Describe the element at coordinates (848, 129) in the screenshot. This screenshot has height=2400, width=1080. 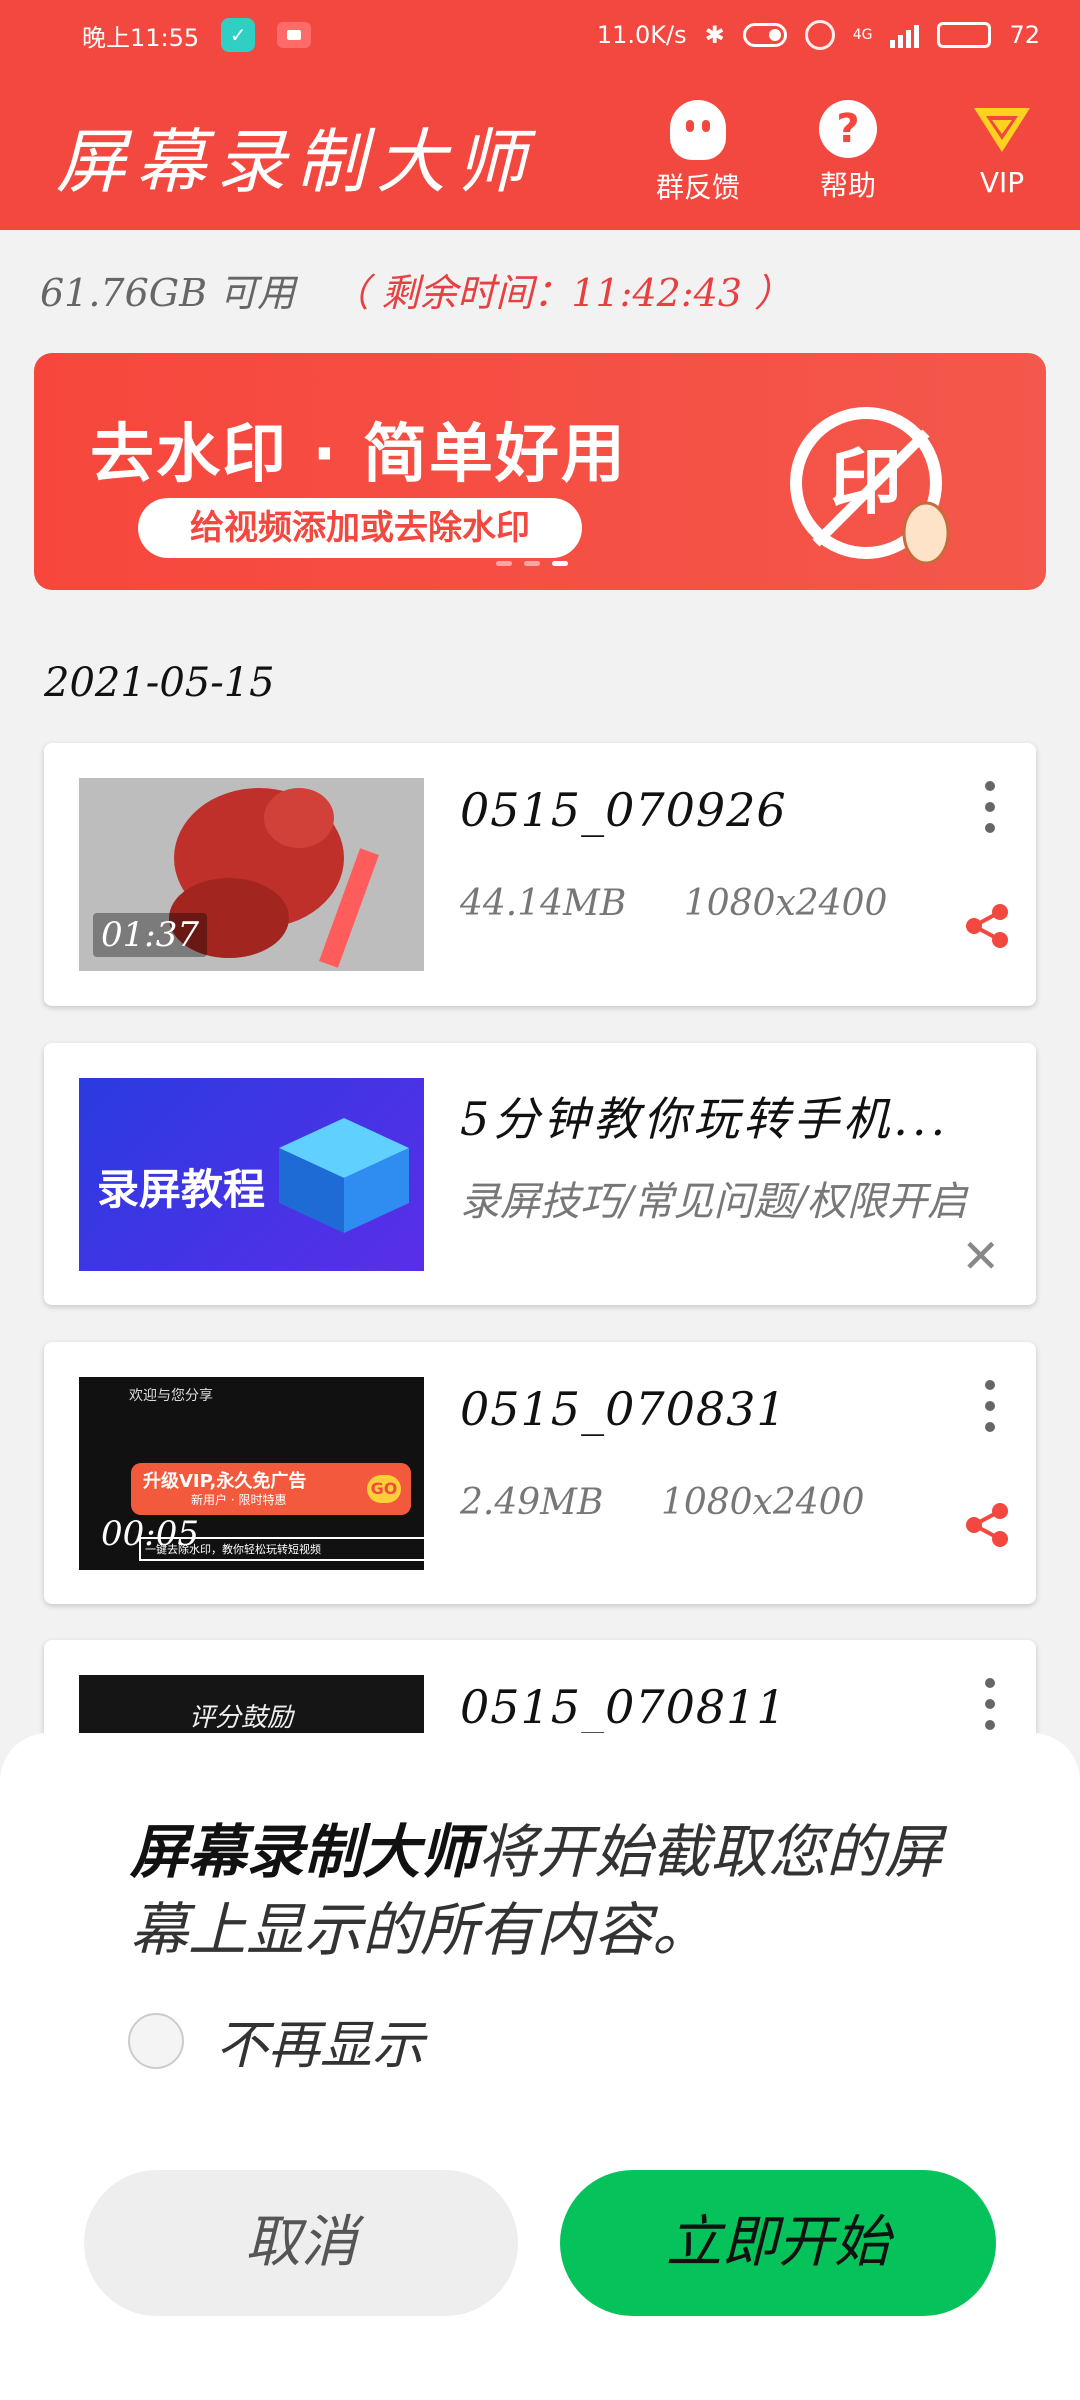
I see `question-icon: ?` at that location.